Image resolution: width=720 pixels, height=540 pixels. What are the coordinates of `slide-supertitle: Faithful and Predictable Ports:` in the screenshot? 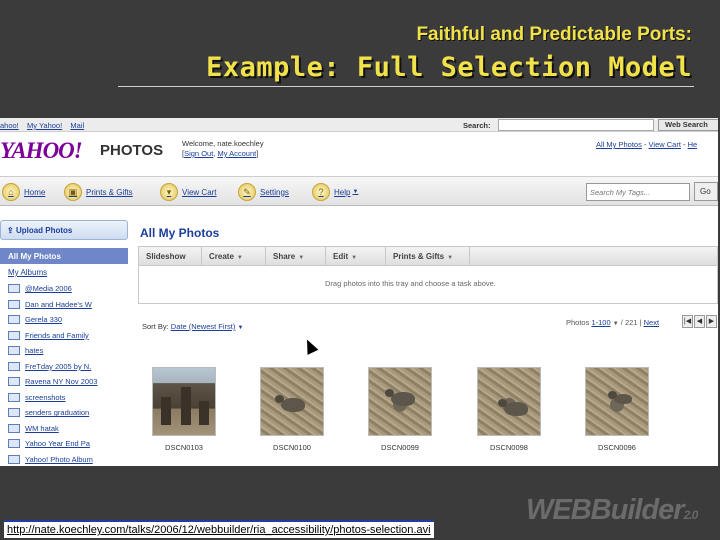 It's located at (554, 34).